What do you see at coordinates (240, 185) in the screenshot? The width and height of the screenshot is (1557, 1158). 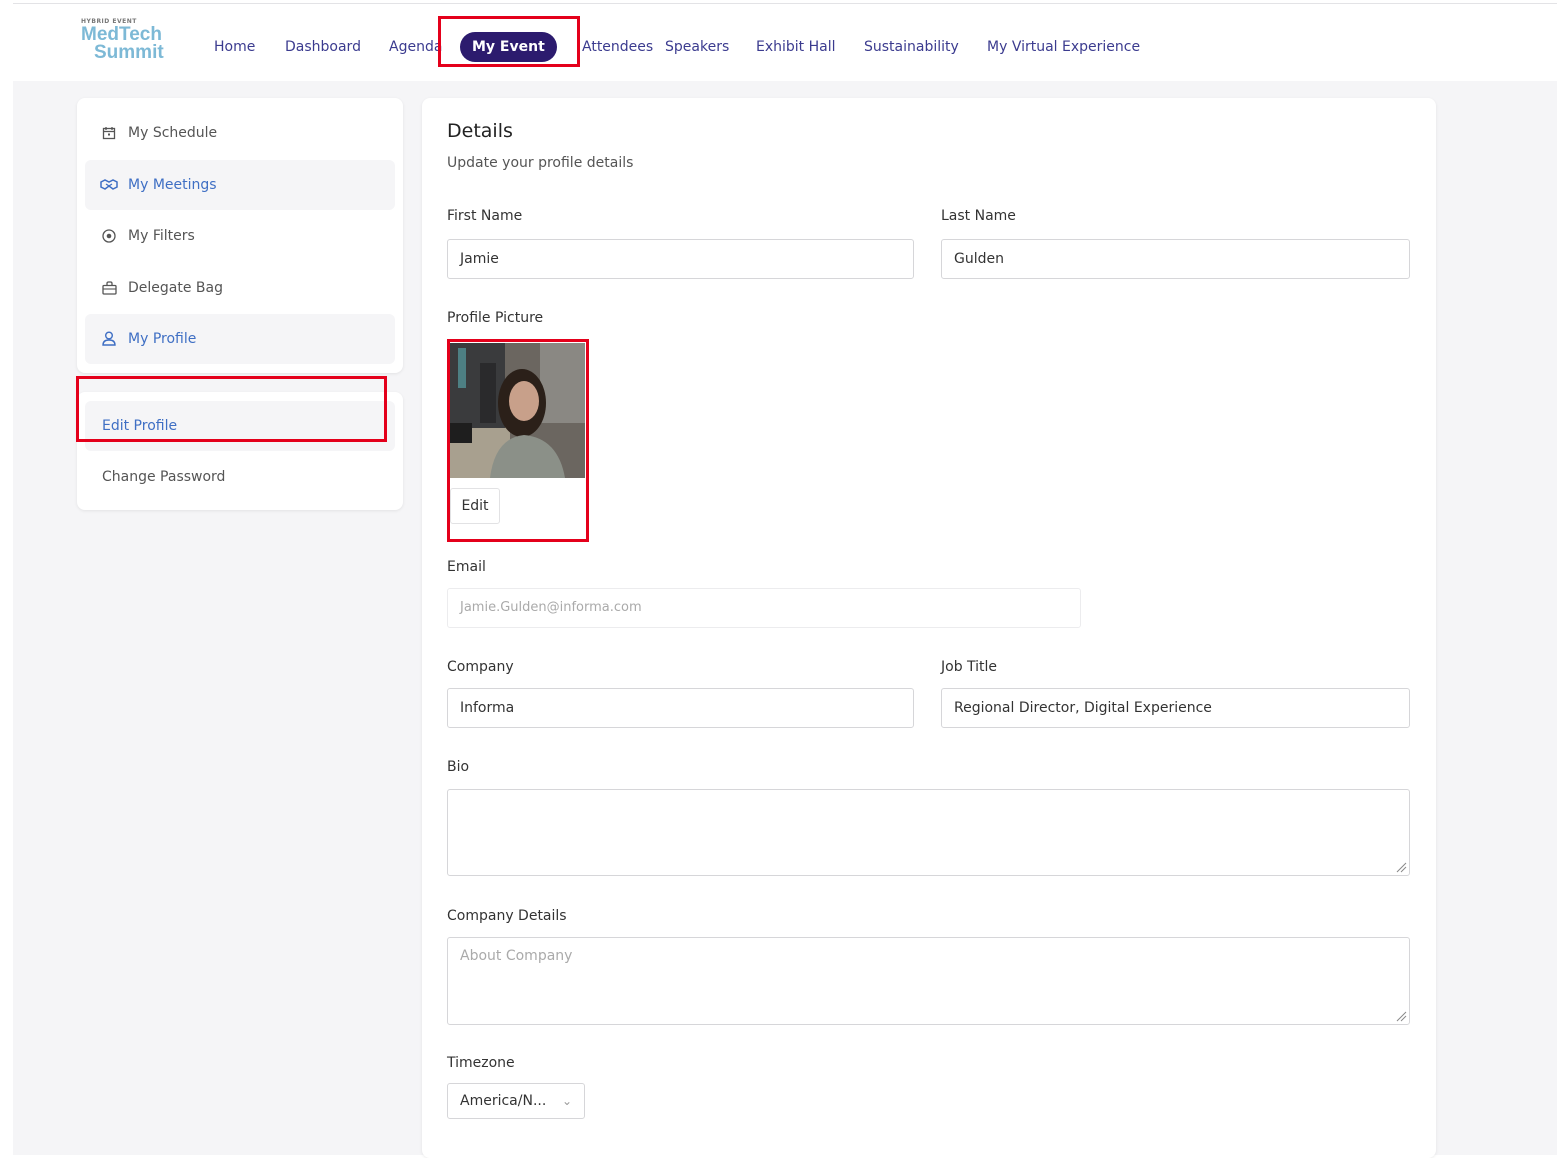 I see `sidebar-item-my-meetings: My Meetings` at bounding box center [240, 185].